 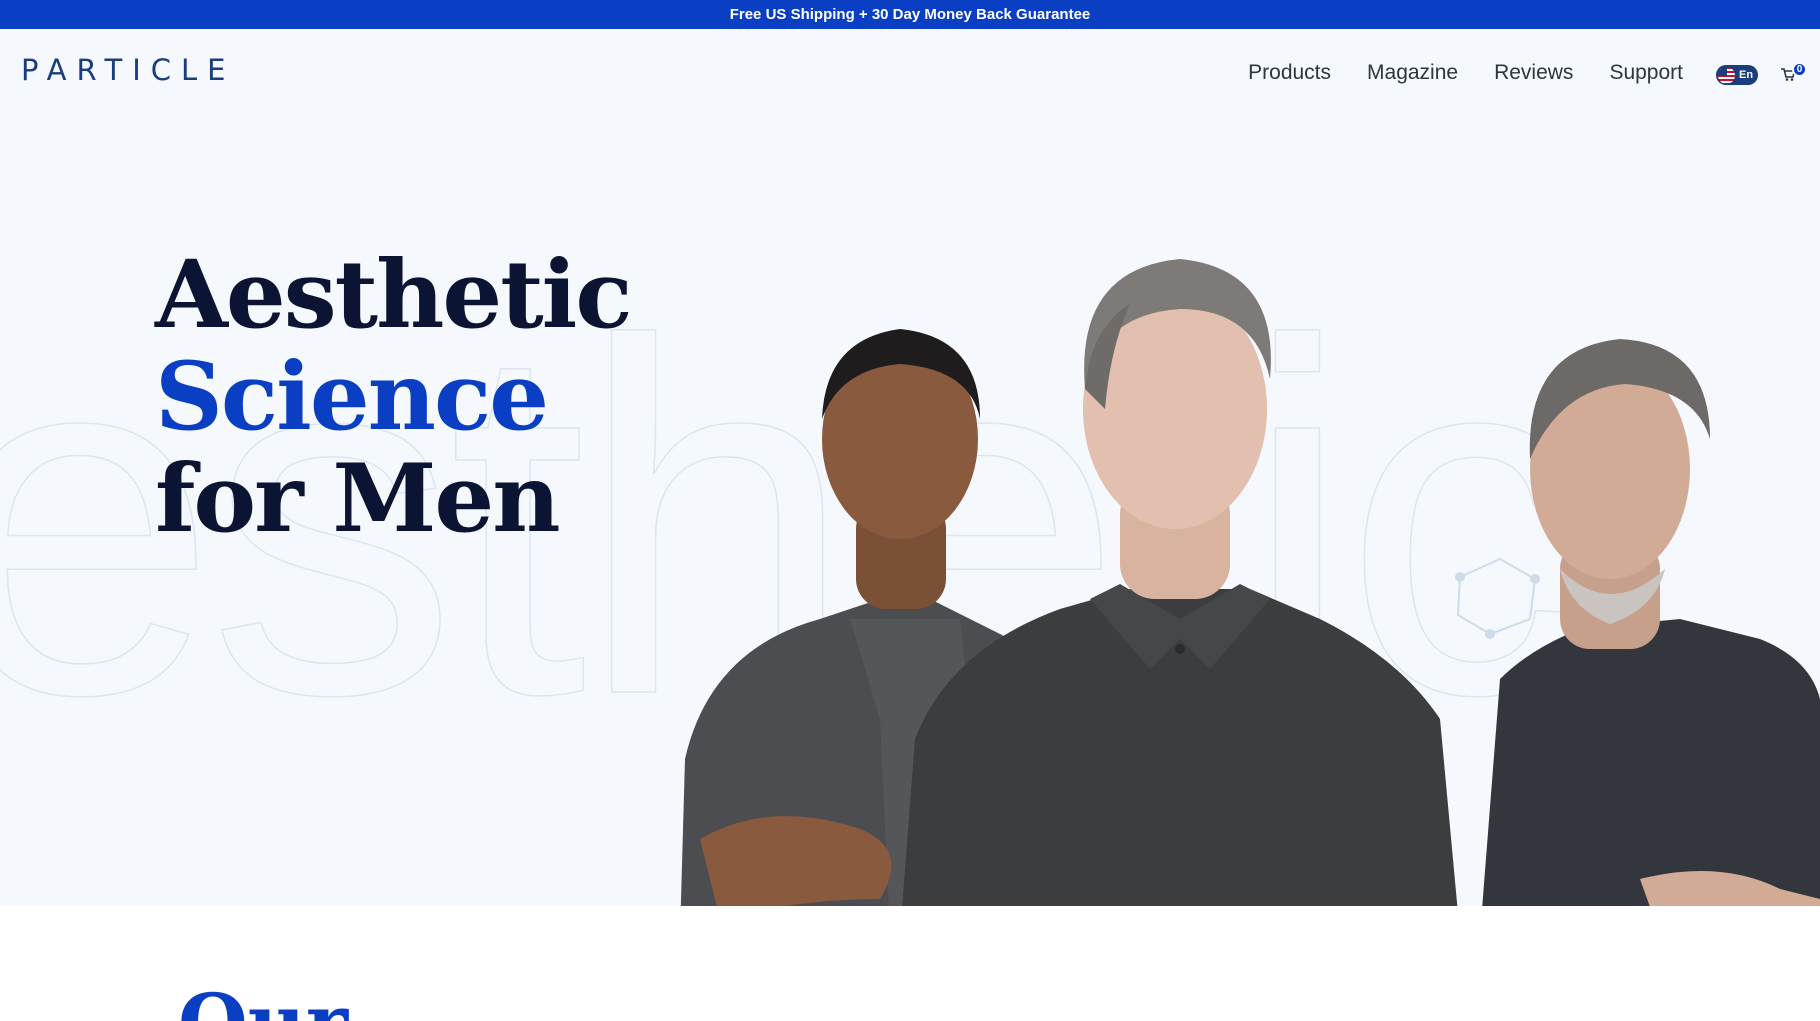 I want to click on nav-item-magazine: Magazine, so click(x=1412, y=73).